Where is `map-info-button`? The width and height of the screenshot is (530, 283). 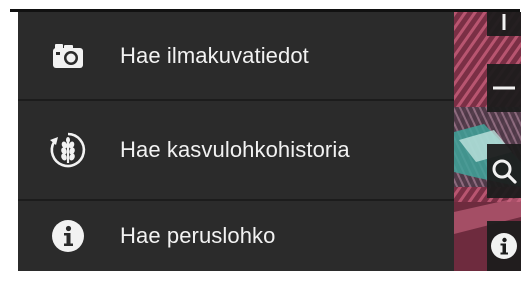
map-info-button is located at coordinates (504, 246).